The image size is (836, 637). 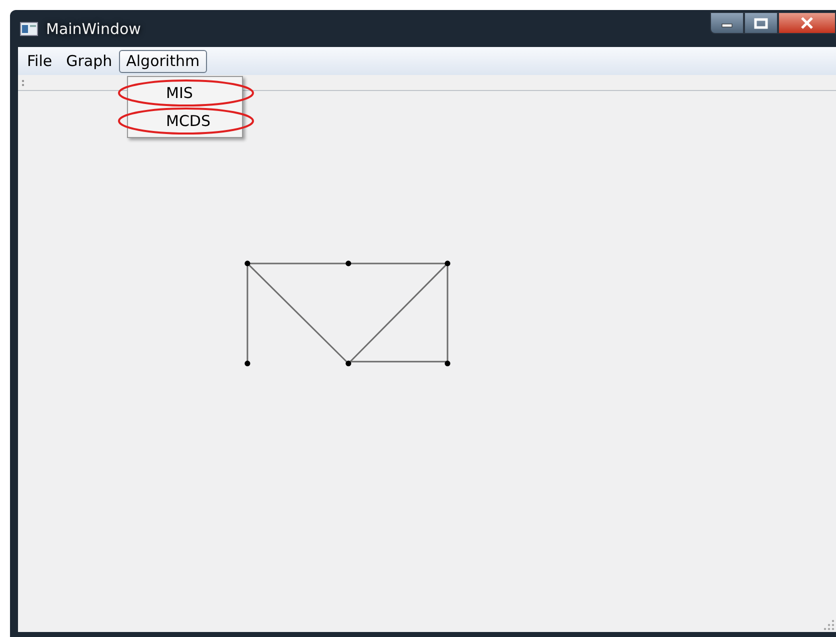 I want to click on close-icon, so click(x=807, y=23).